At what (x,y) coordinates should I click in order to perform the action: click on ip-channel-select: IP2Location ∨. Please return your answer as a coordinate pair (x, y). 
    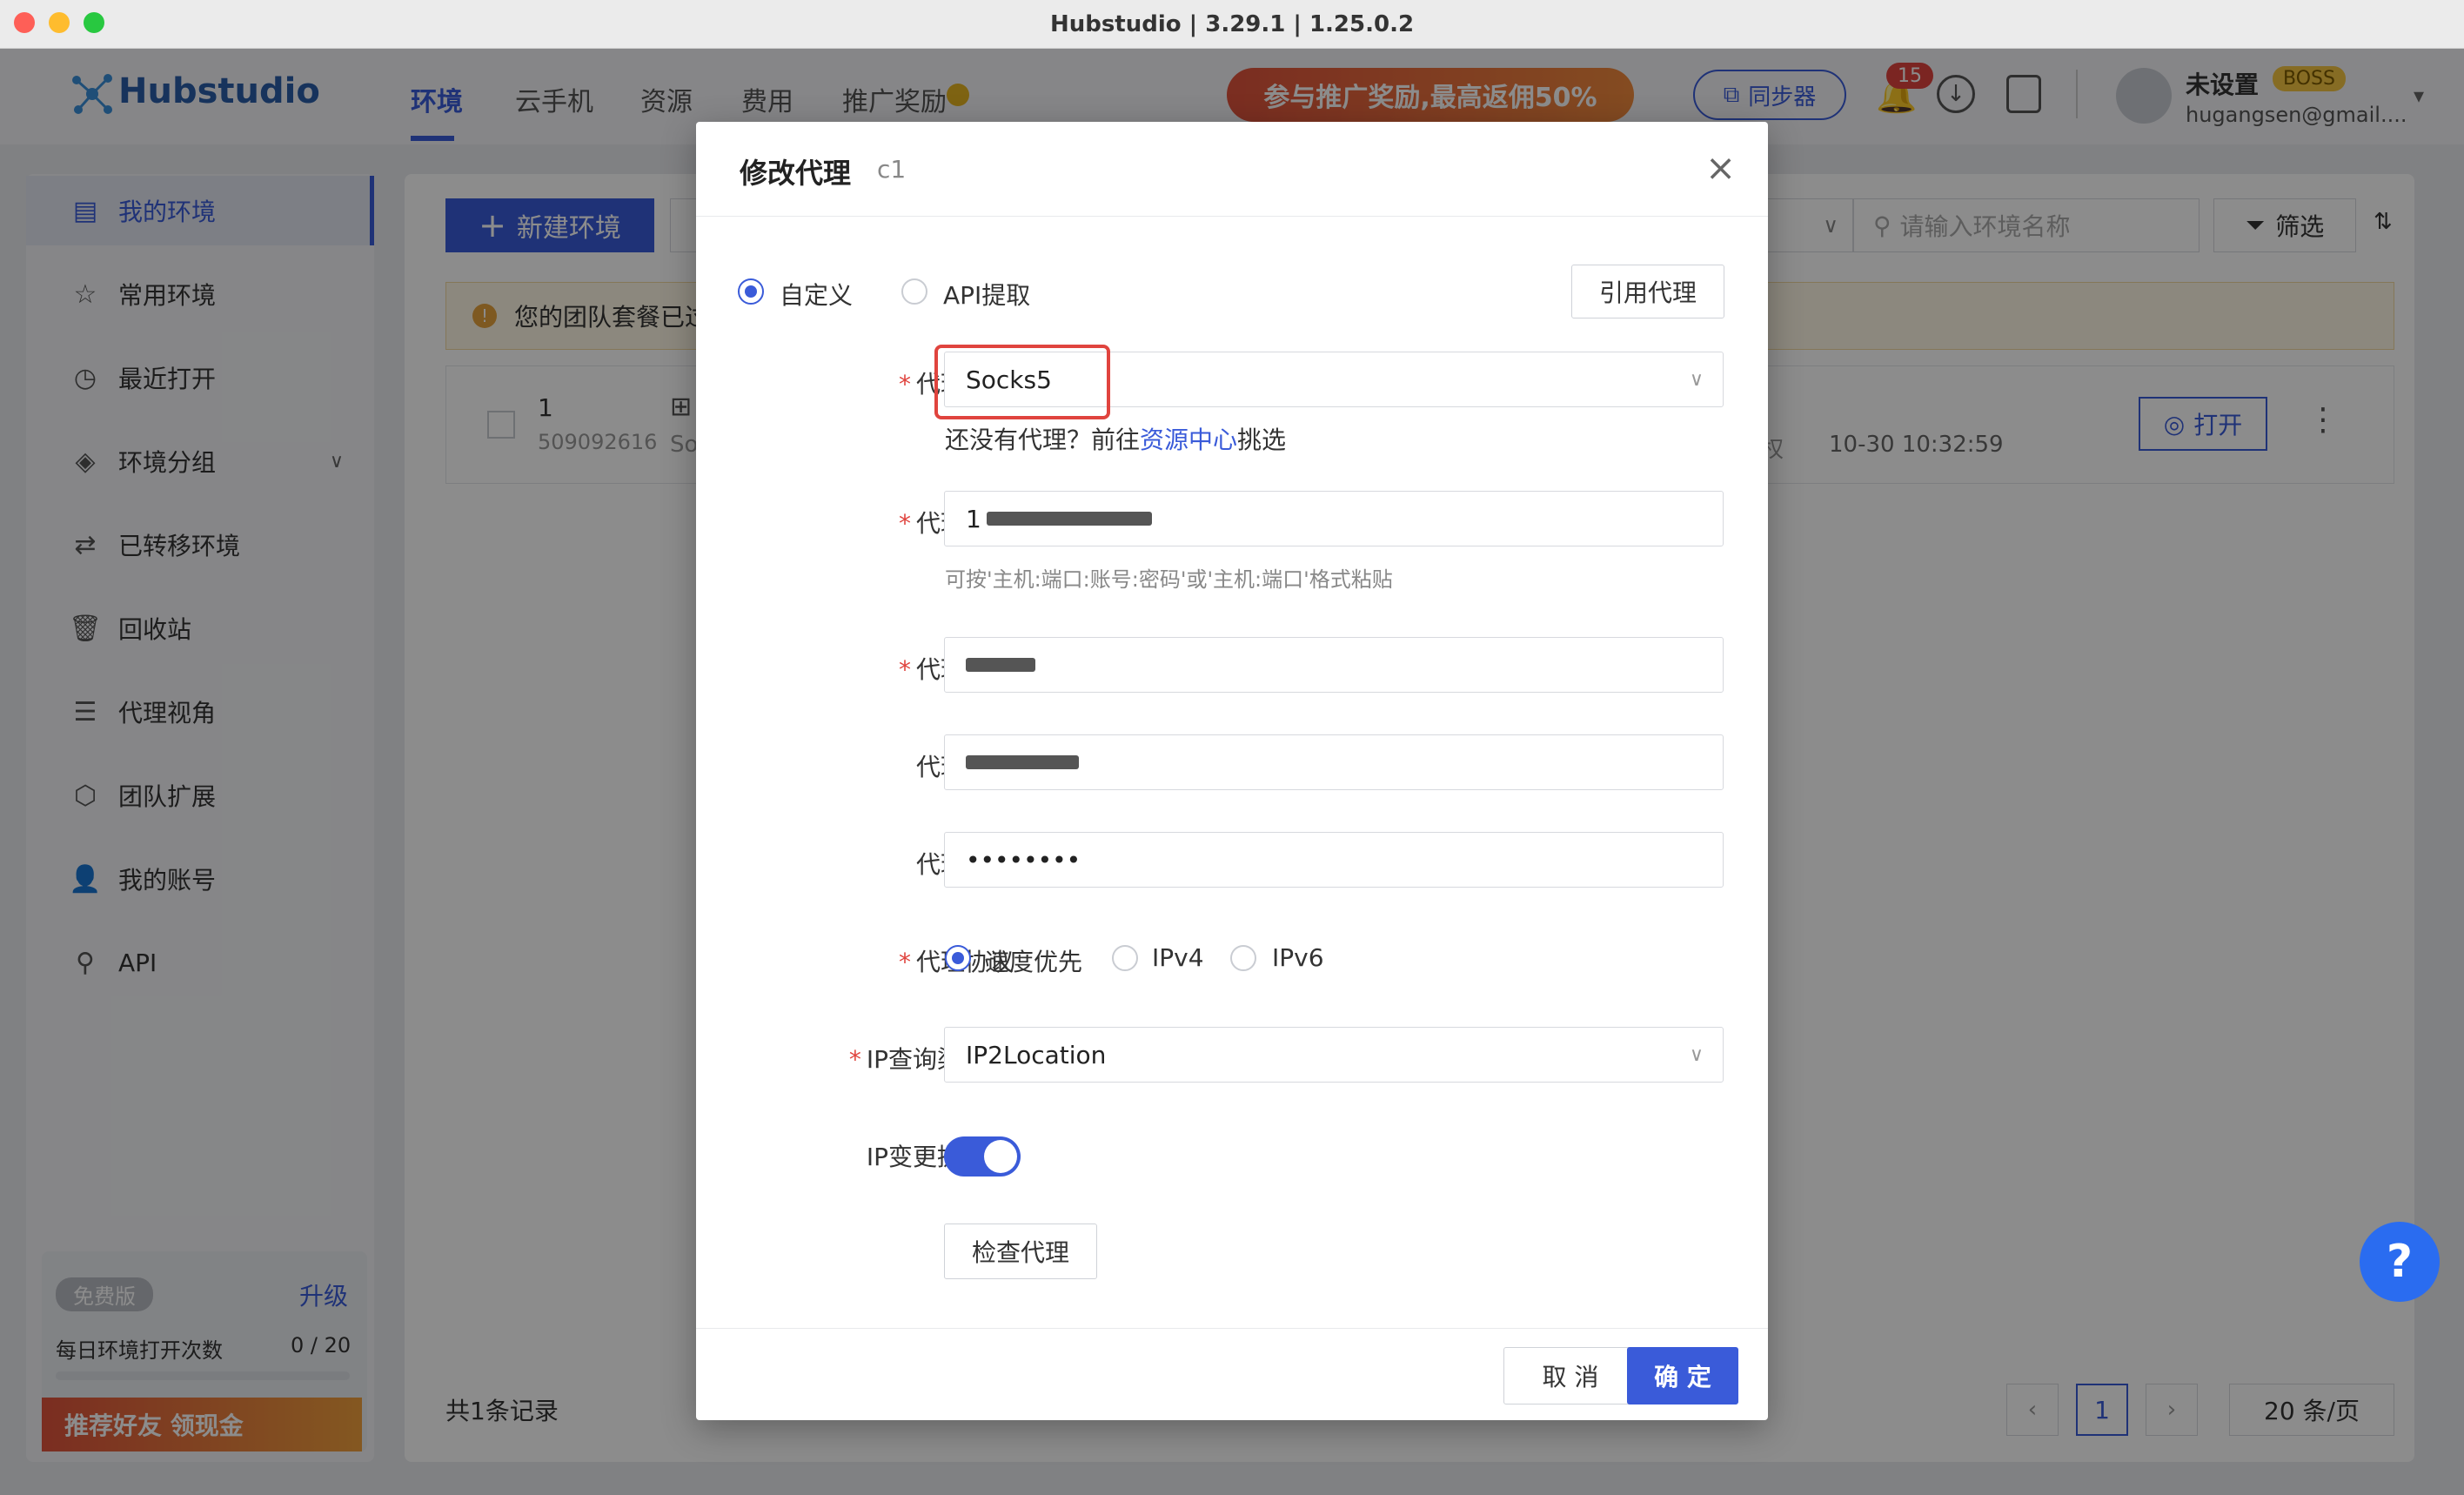
    Looking at the image, I should click on (1334, 1055).